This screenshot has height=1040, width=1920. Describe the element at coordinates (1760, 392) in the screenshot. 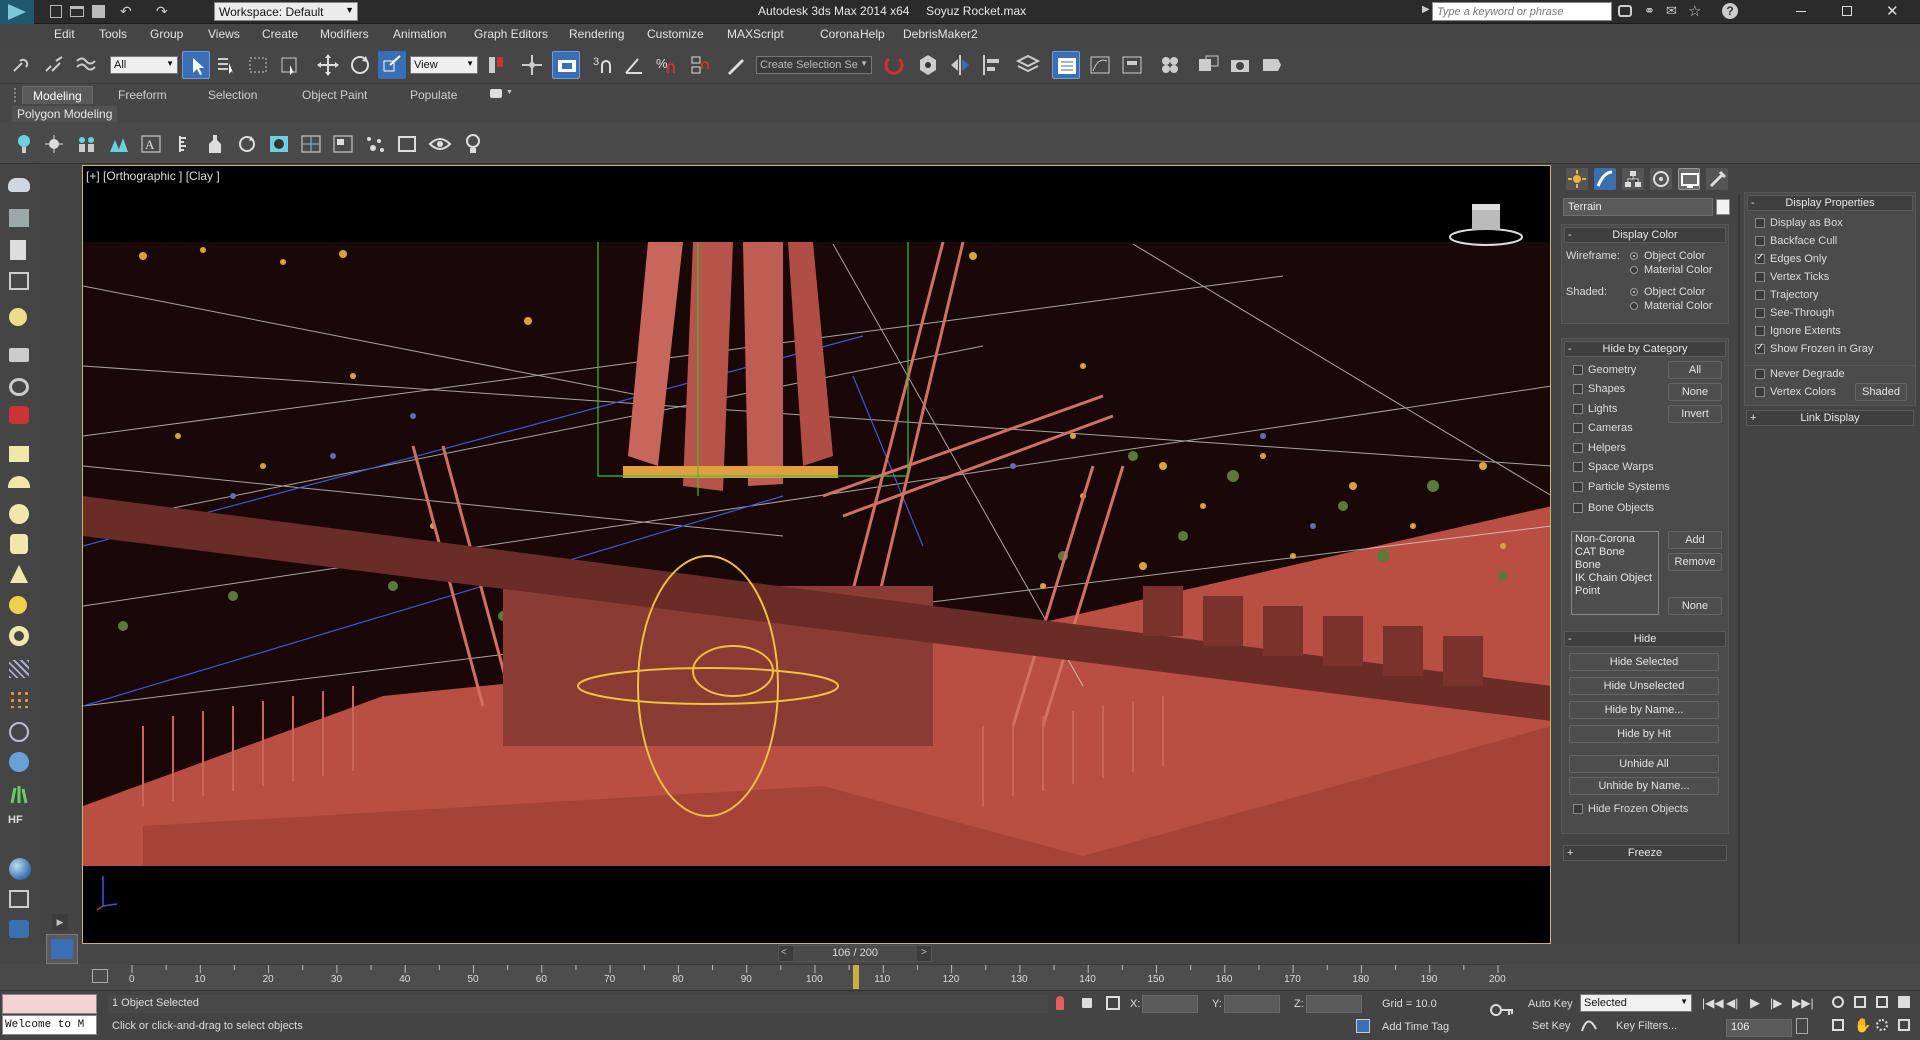

I see `vertex-colors-checkbox` at that location.